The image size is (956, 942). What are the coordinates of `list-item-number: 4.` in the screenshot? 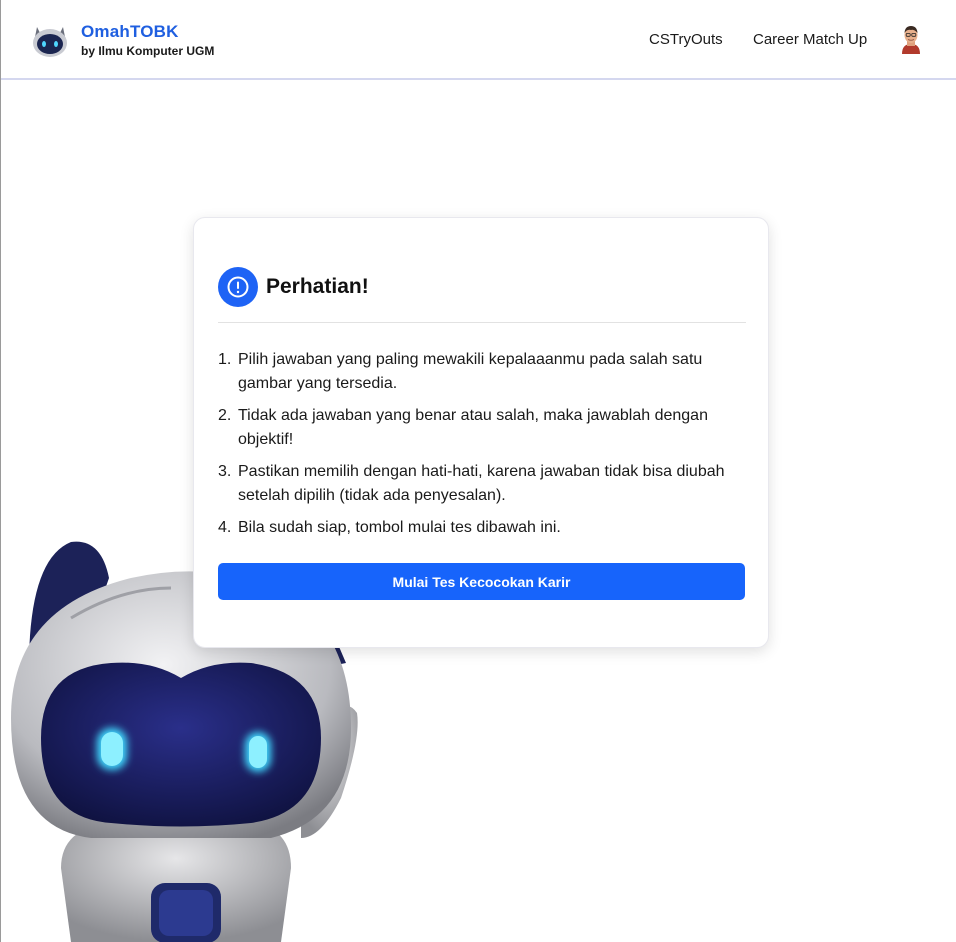 It's located at (225, 527).